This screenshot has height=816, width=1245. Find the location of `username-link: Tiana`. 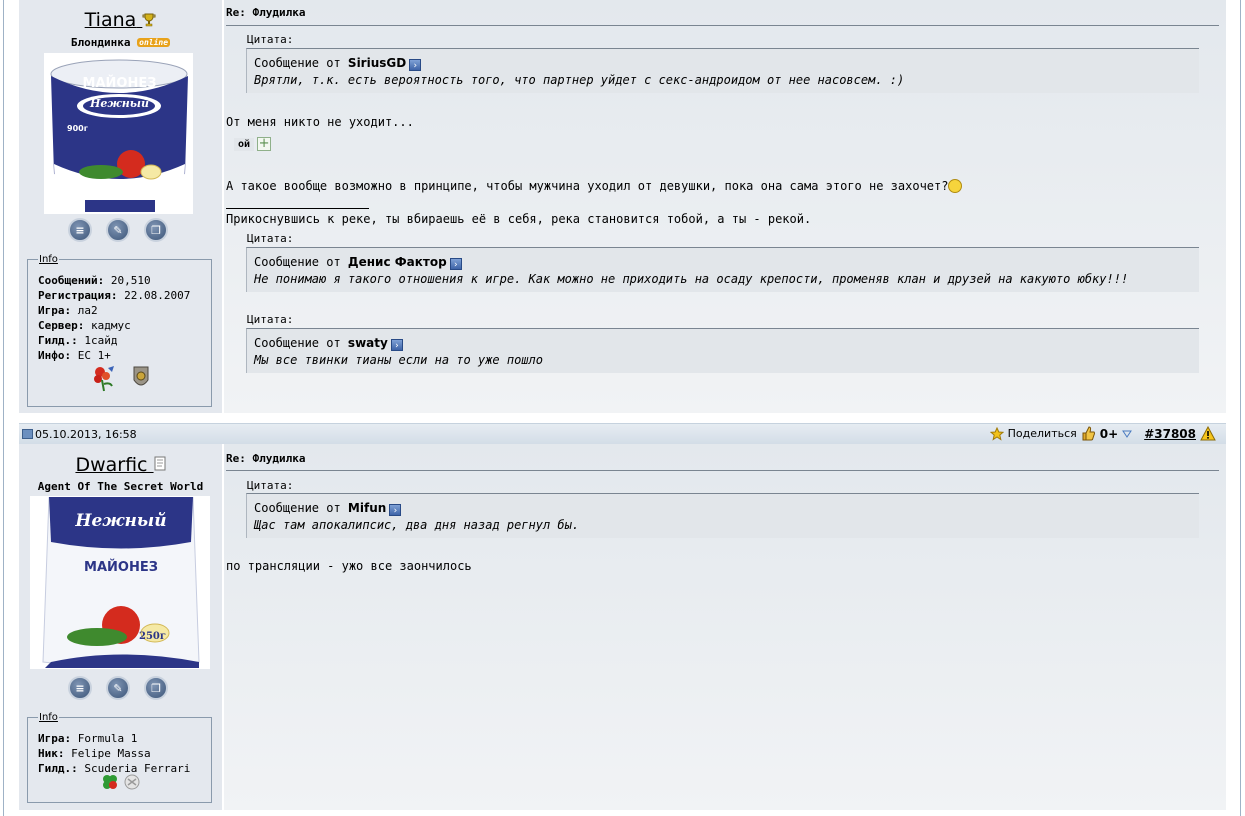

username-link: Tiana is located at coordinates (120, 20).